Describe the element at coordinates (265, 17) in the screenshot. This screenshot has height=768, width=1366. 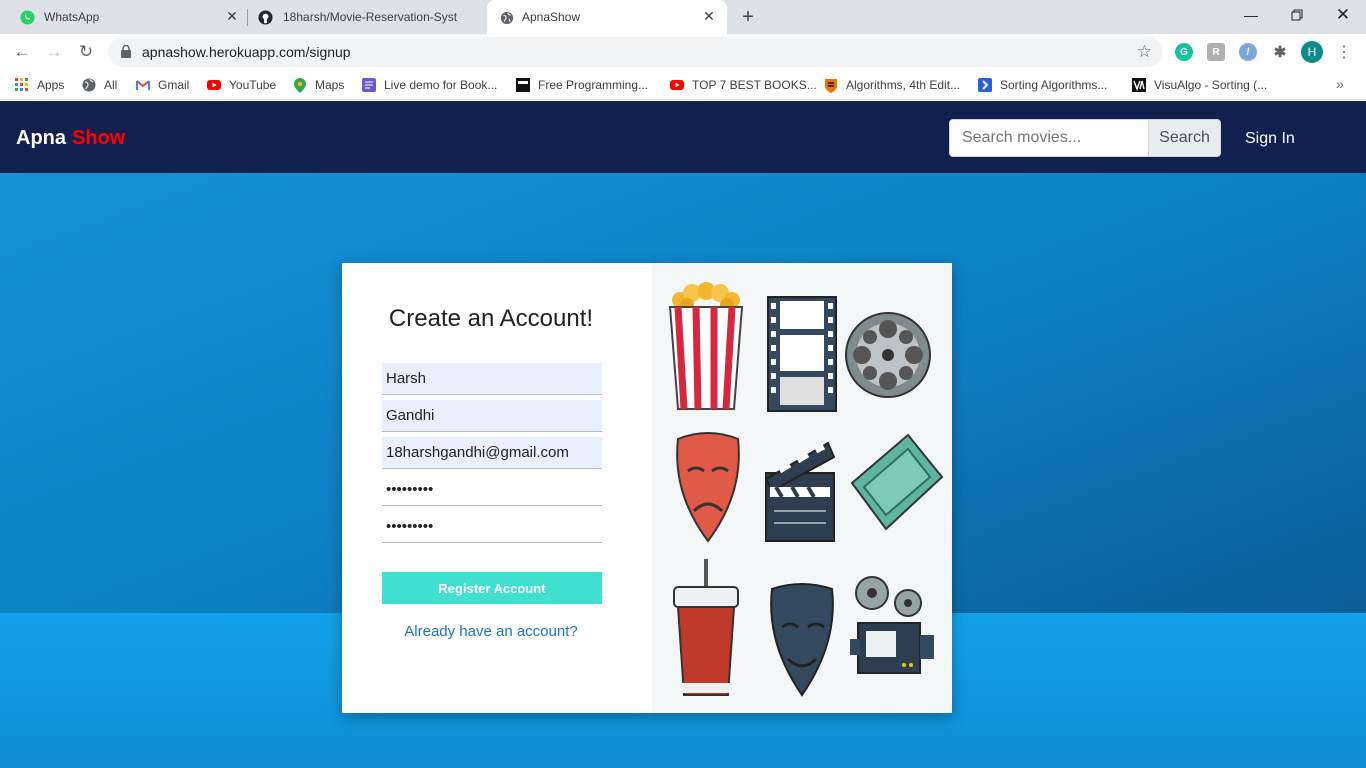
I see `github-icon` at that location.